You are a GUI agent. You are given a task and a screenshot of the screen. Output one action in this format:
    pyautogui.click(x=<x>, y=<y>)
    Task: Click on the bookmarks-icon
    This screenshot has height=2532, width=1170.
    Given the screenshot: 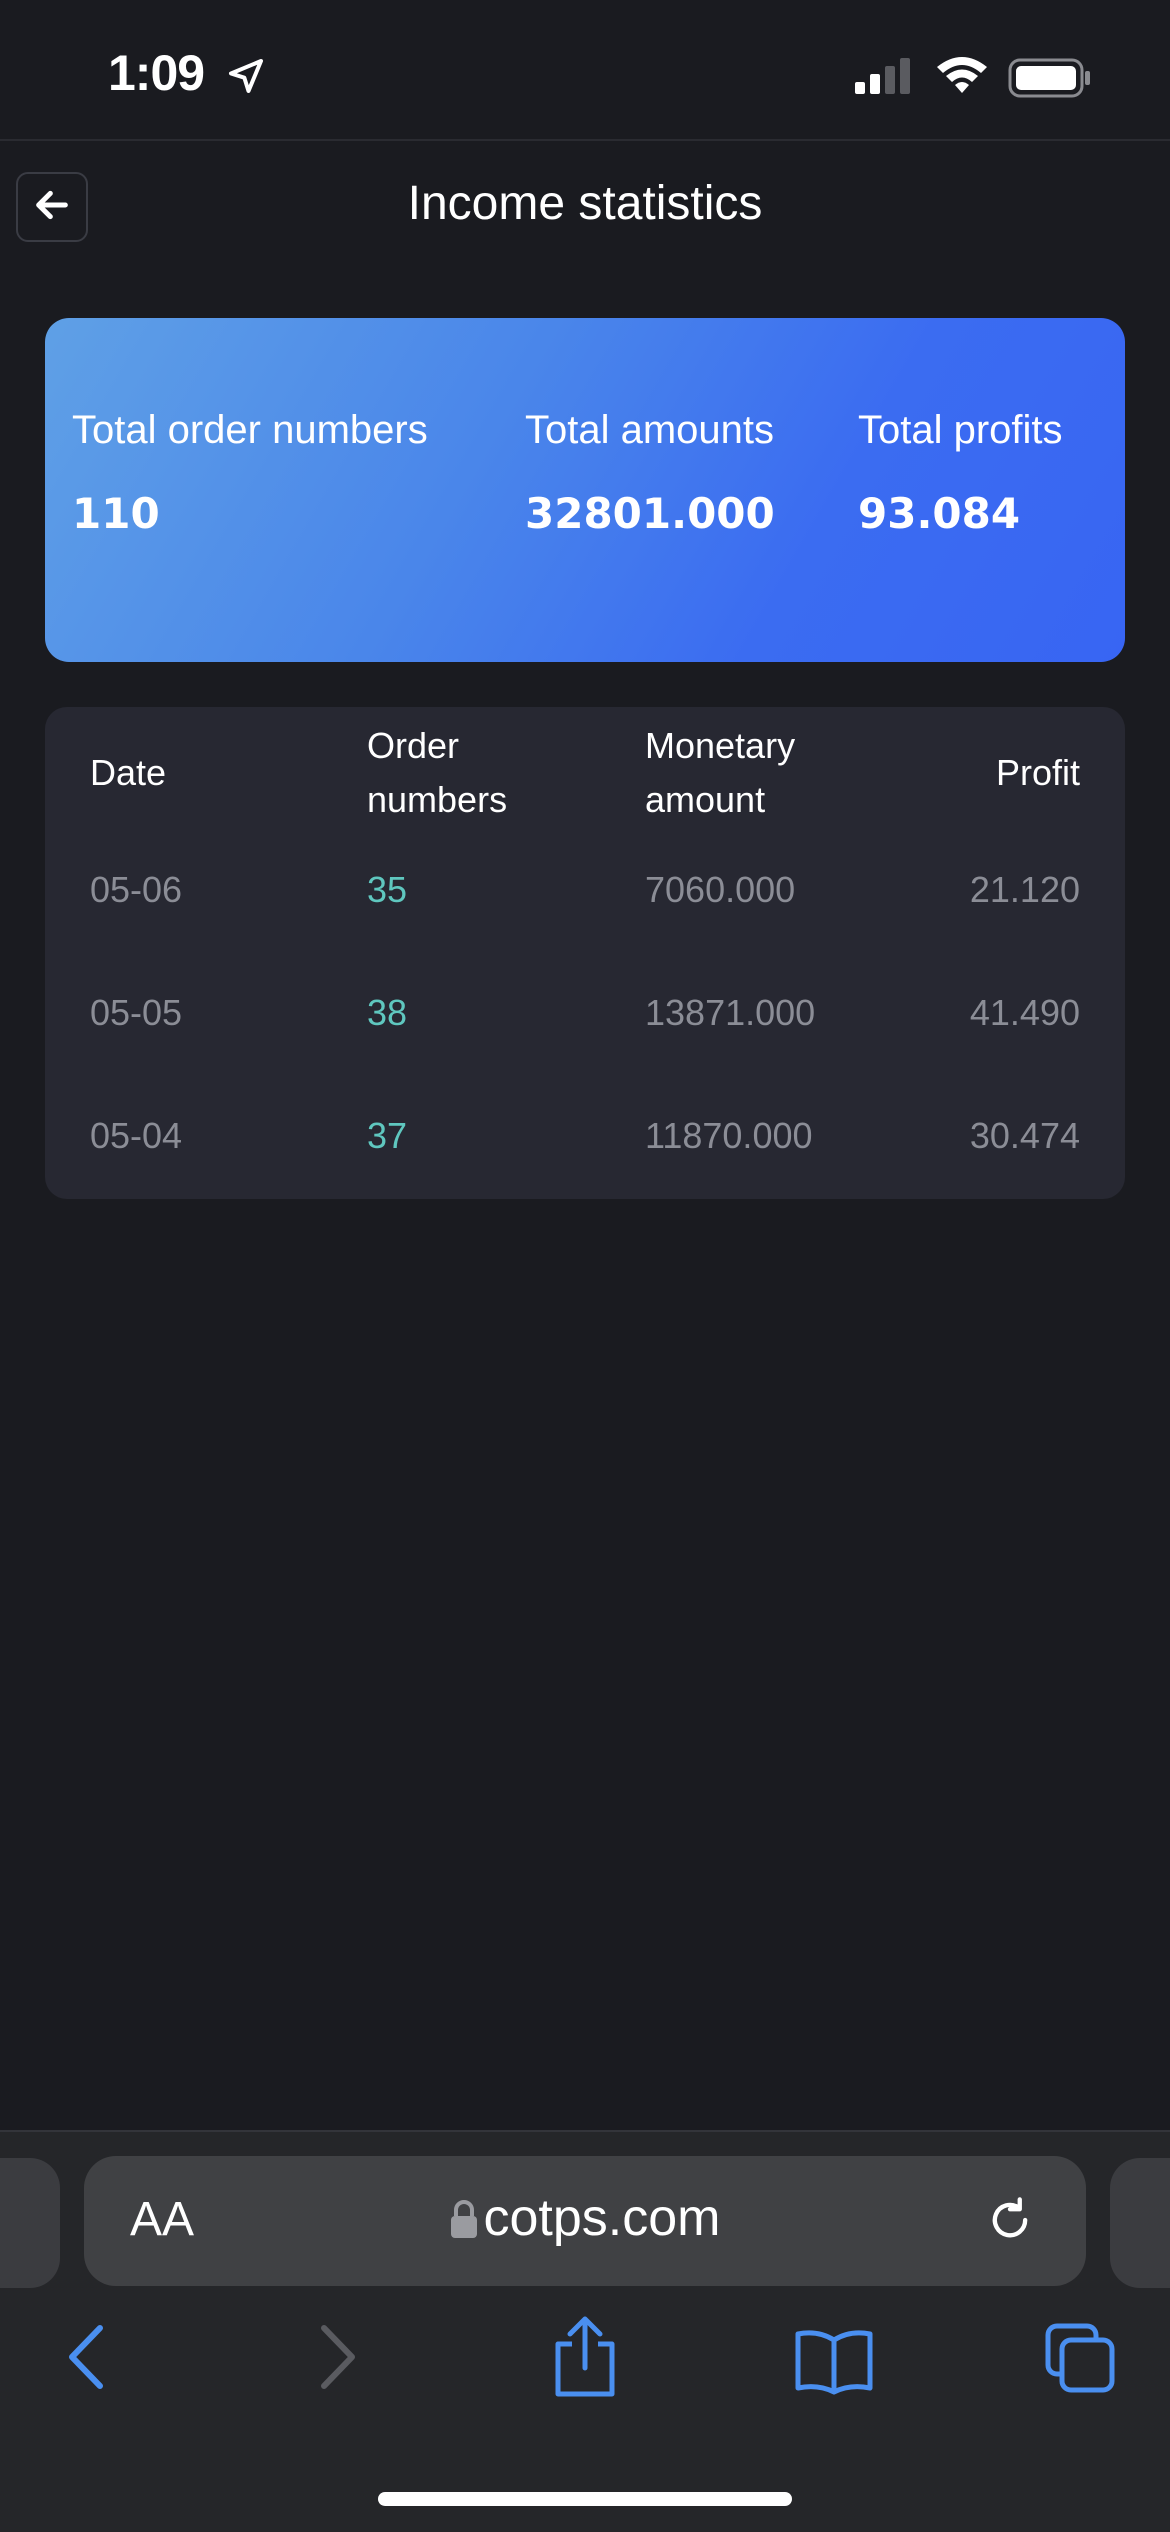 What is the action you would take?
    pyautogui.click(x=834, y=2363)
    